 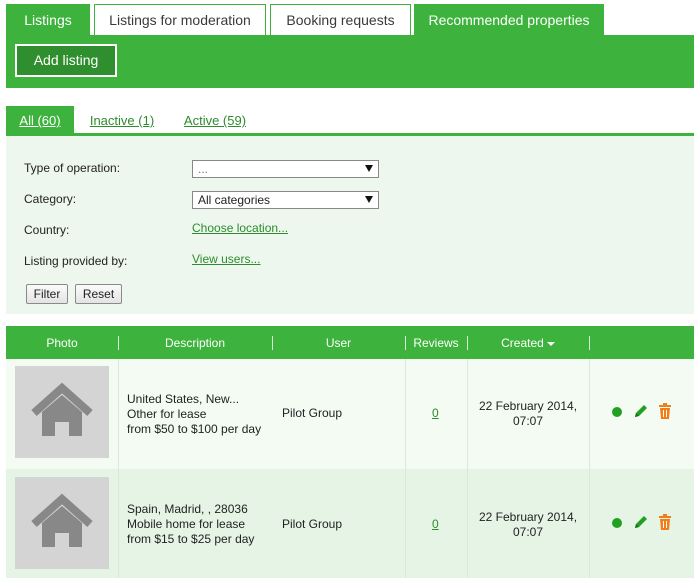 I want to click on column-created: Created, so click(x=528, y=342).